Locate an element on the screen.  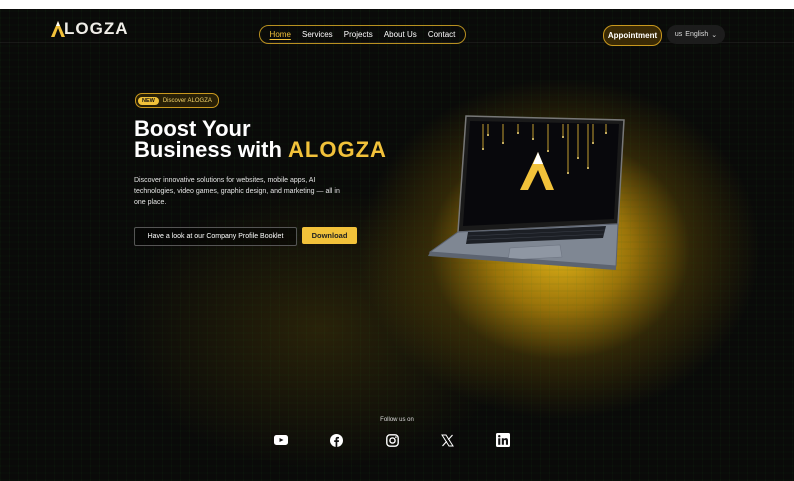
youtube-icon is located at coordinates (281, 440).